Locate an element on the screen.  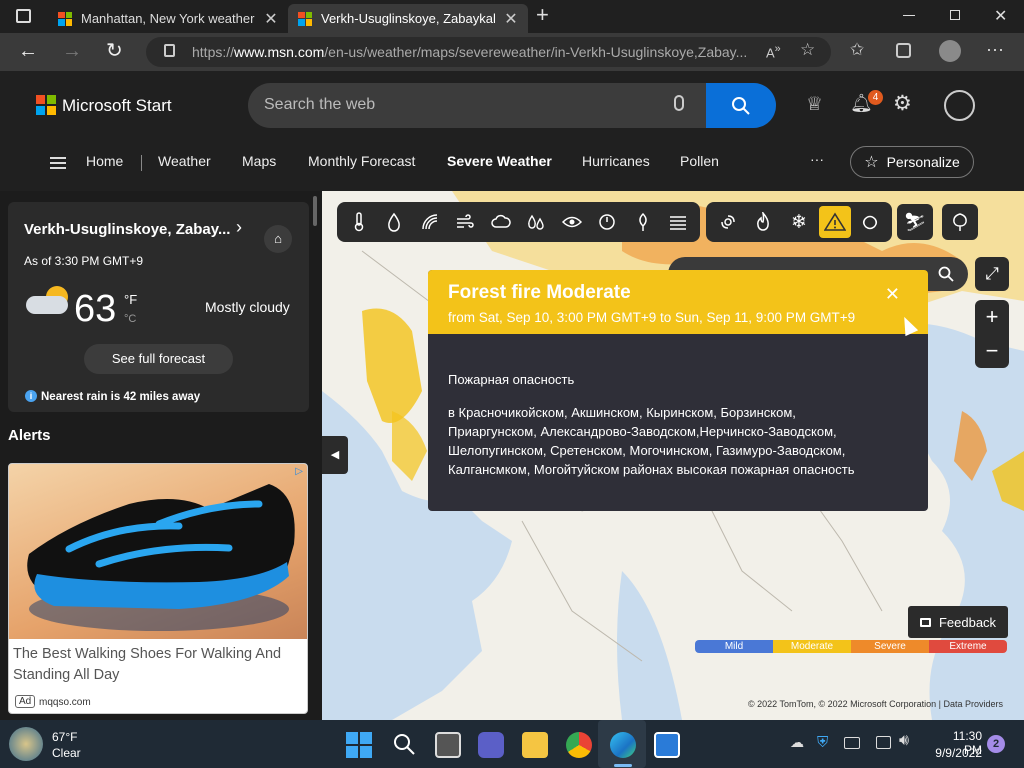
nav-separator is located at coordinates (141, 163).